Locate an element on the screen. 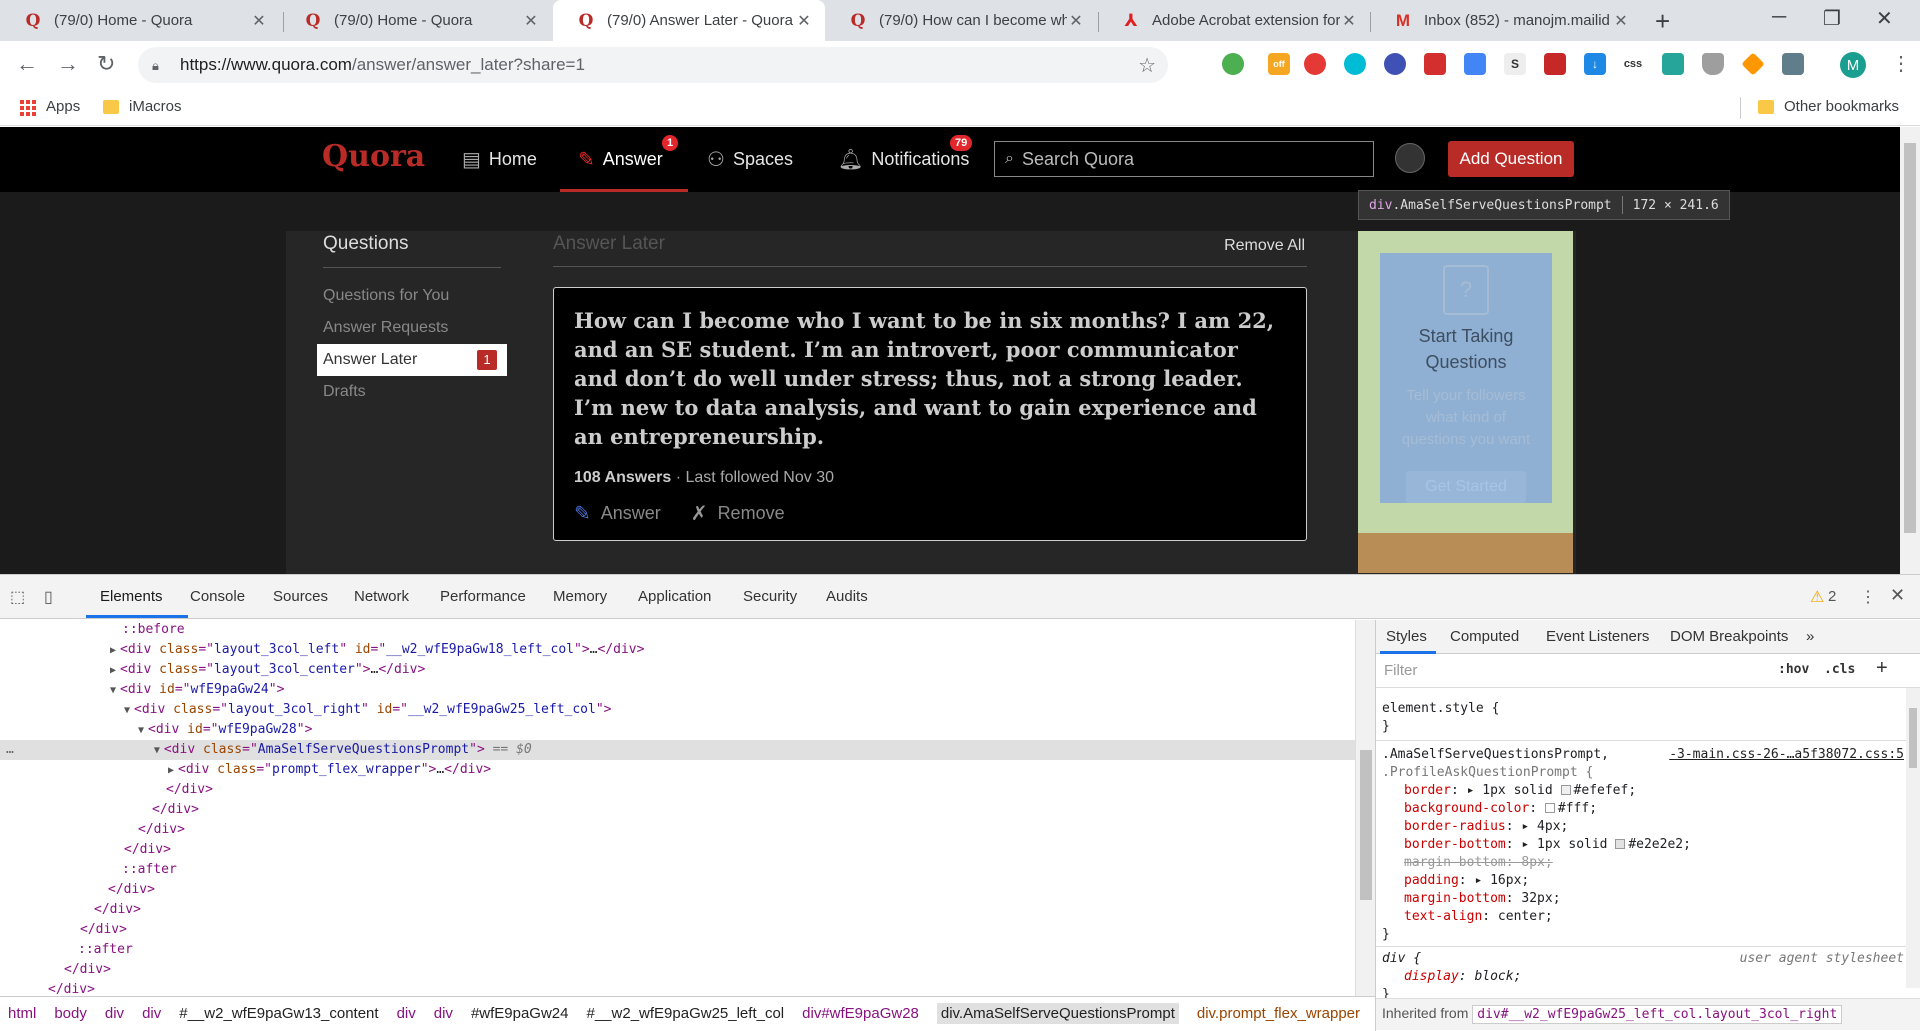  breadcrumb-item: html is located at coordinates (22, 1013).